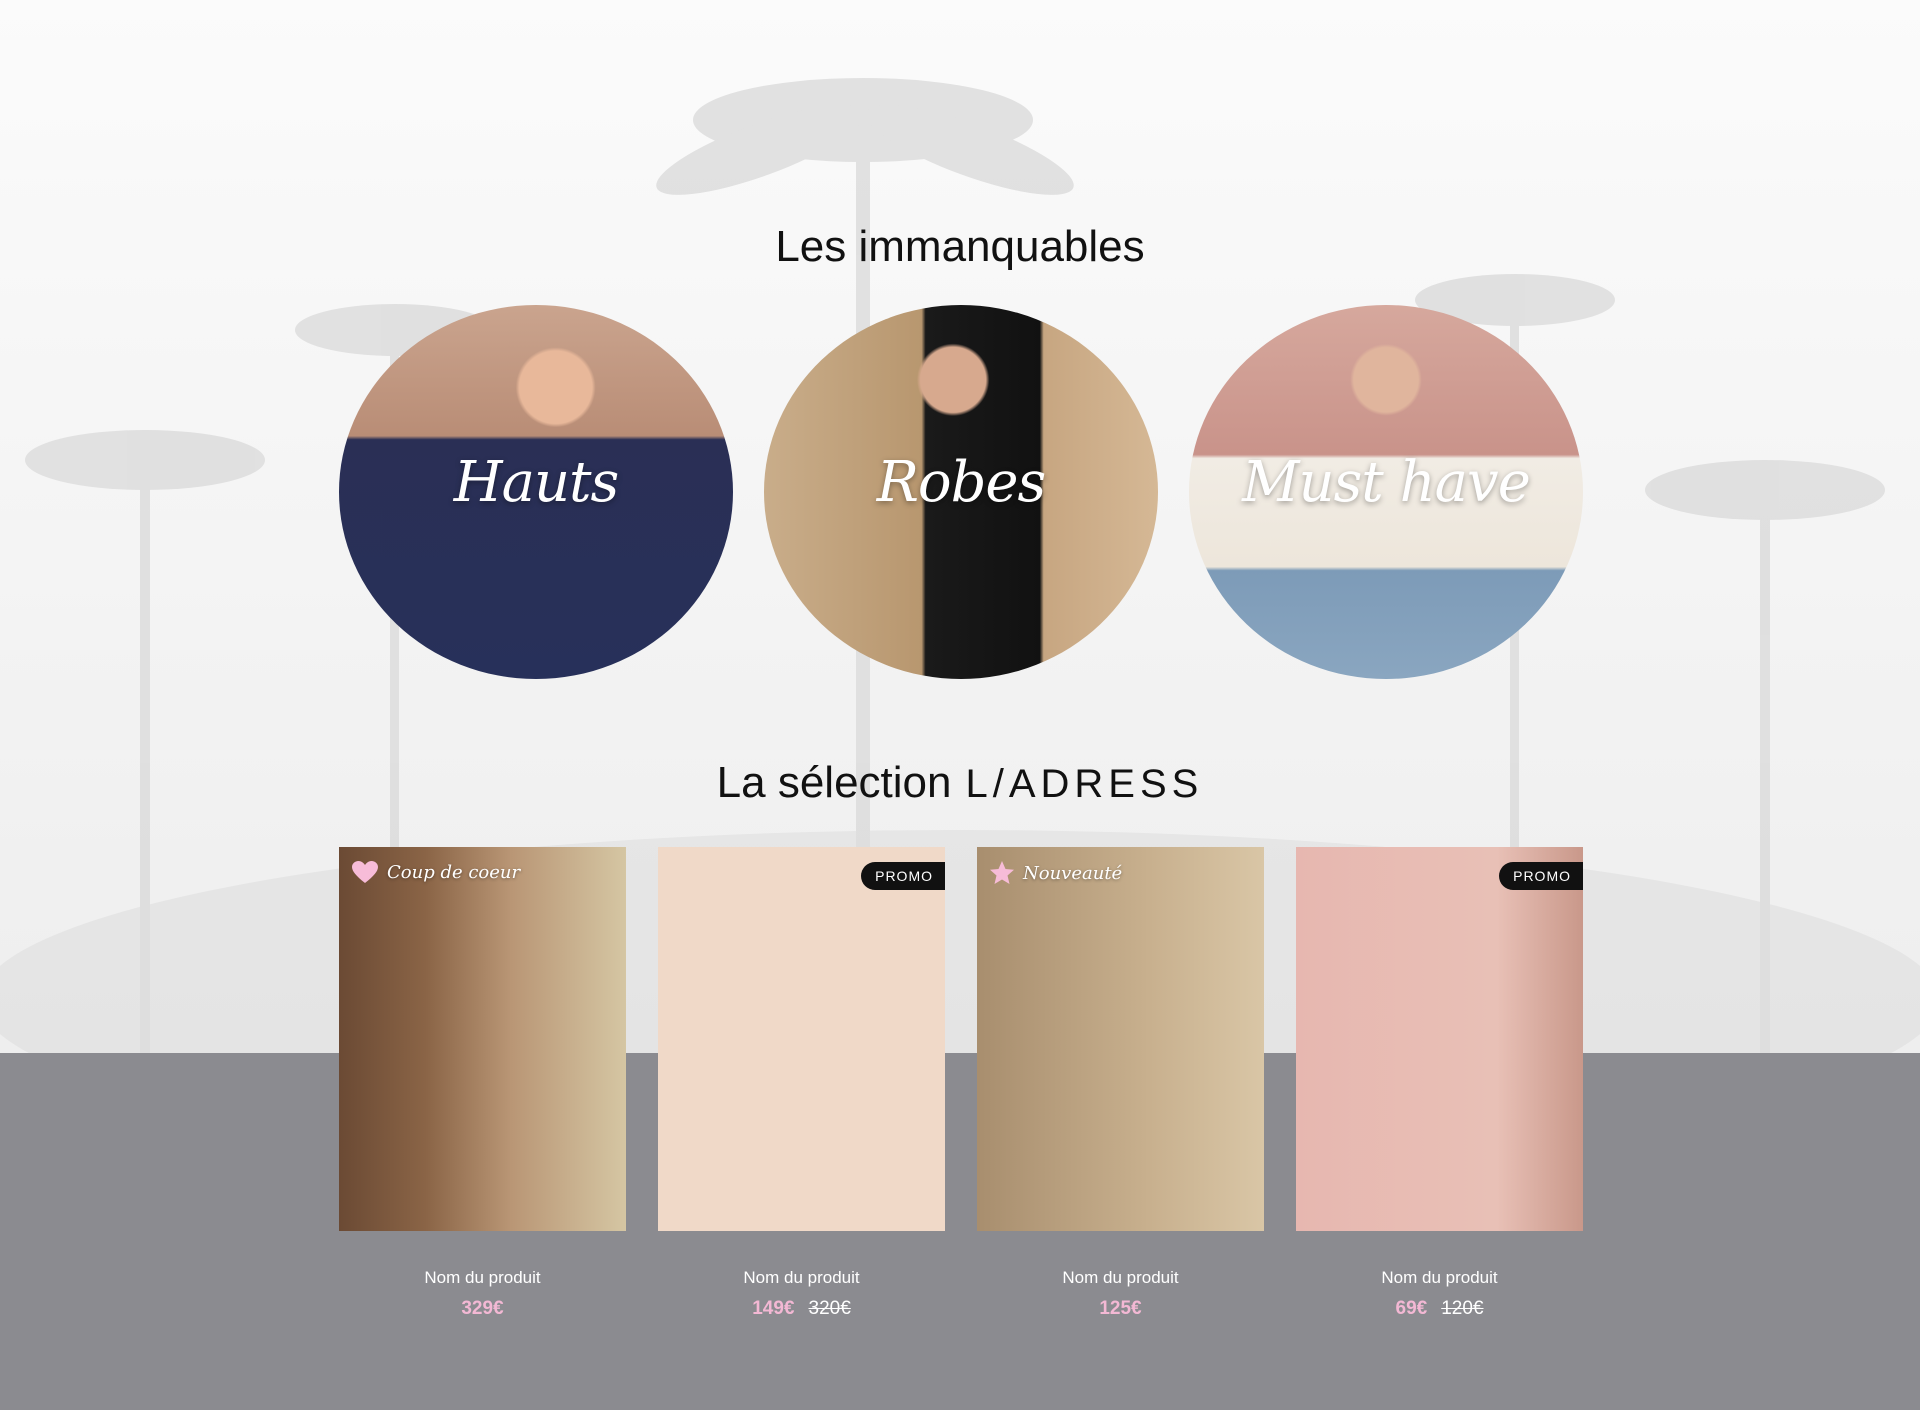  What do you see at coordinates (1084, 784) in the screenshot?
I see `brand-logo: L/ADRESS` at bounding box center [1084, 784].